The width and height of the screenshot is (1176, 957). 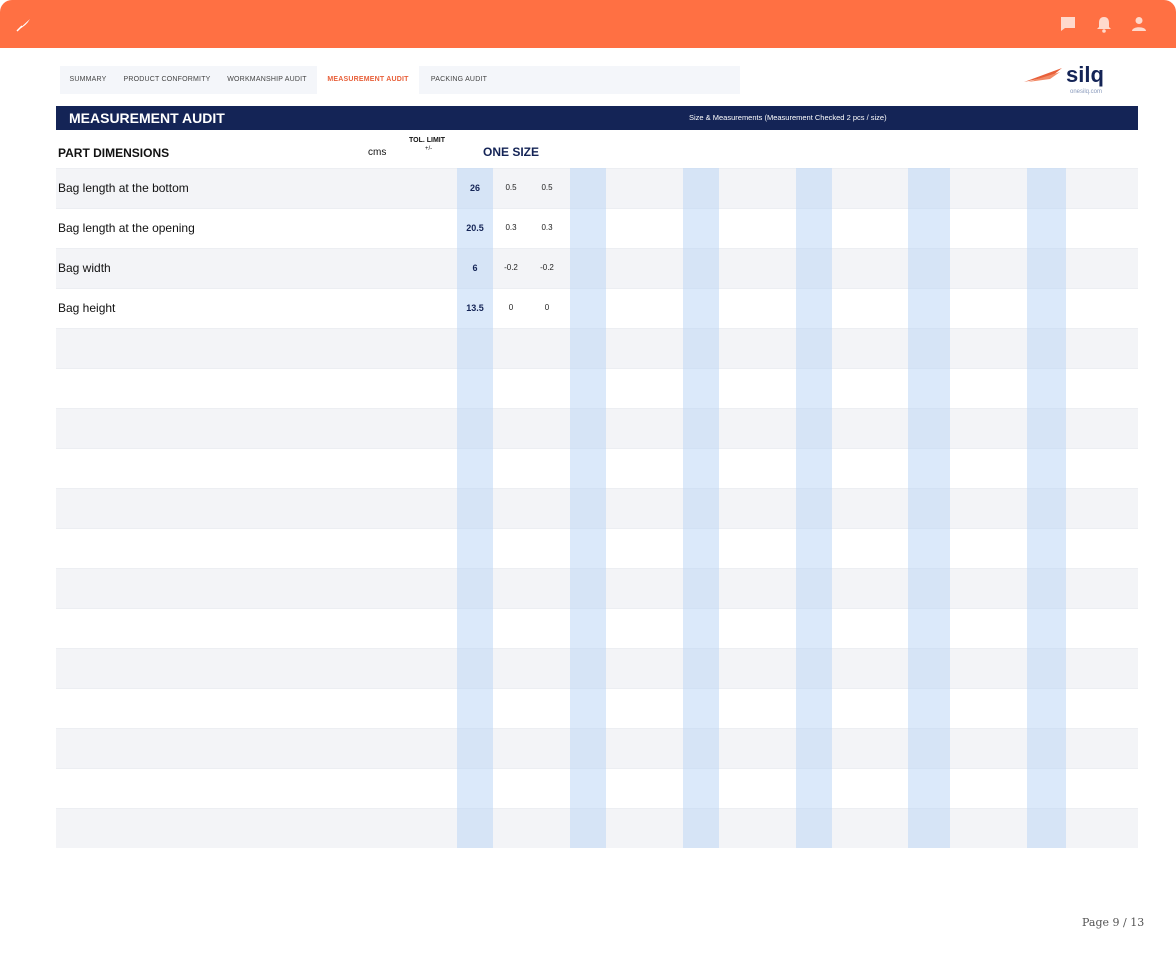 What do you see at coordinates (1104, 24) in the screenshot?
I see `bell-icon` at bounding box center [1104, 24].